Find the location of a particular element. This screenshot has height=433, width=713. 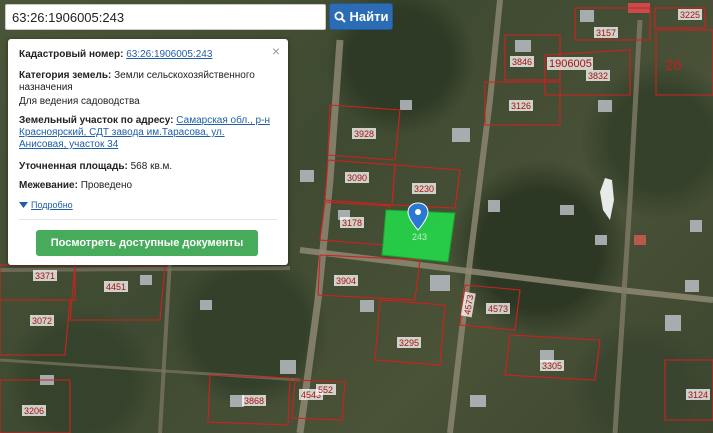

parcel-label: 1906005 is located at coordinates (570, 64).